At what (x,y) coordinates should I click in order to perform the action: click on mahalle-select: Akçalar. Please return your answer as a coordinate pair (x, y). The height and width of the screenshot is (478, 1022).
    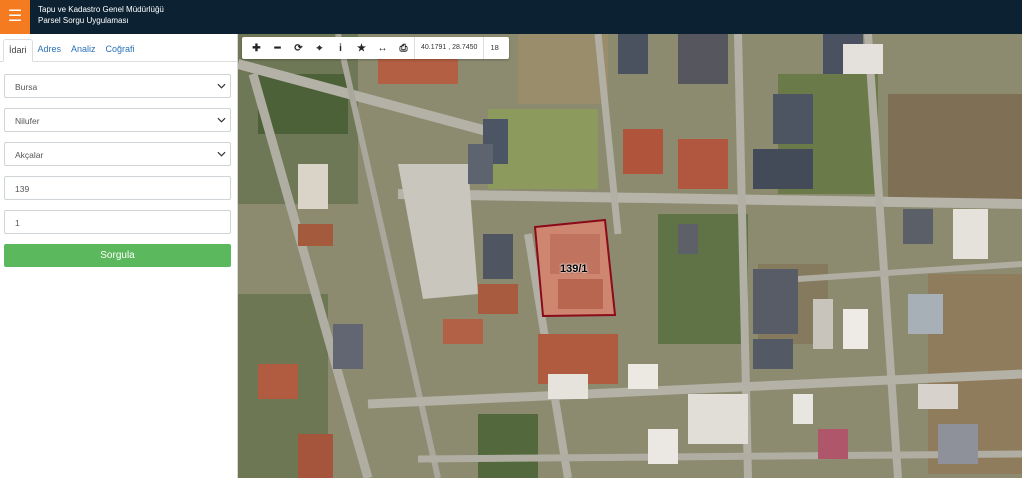
    Looking at the image, I should click on (117, 154).